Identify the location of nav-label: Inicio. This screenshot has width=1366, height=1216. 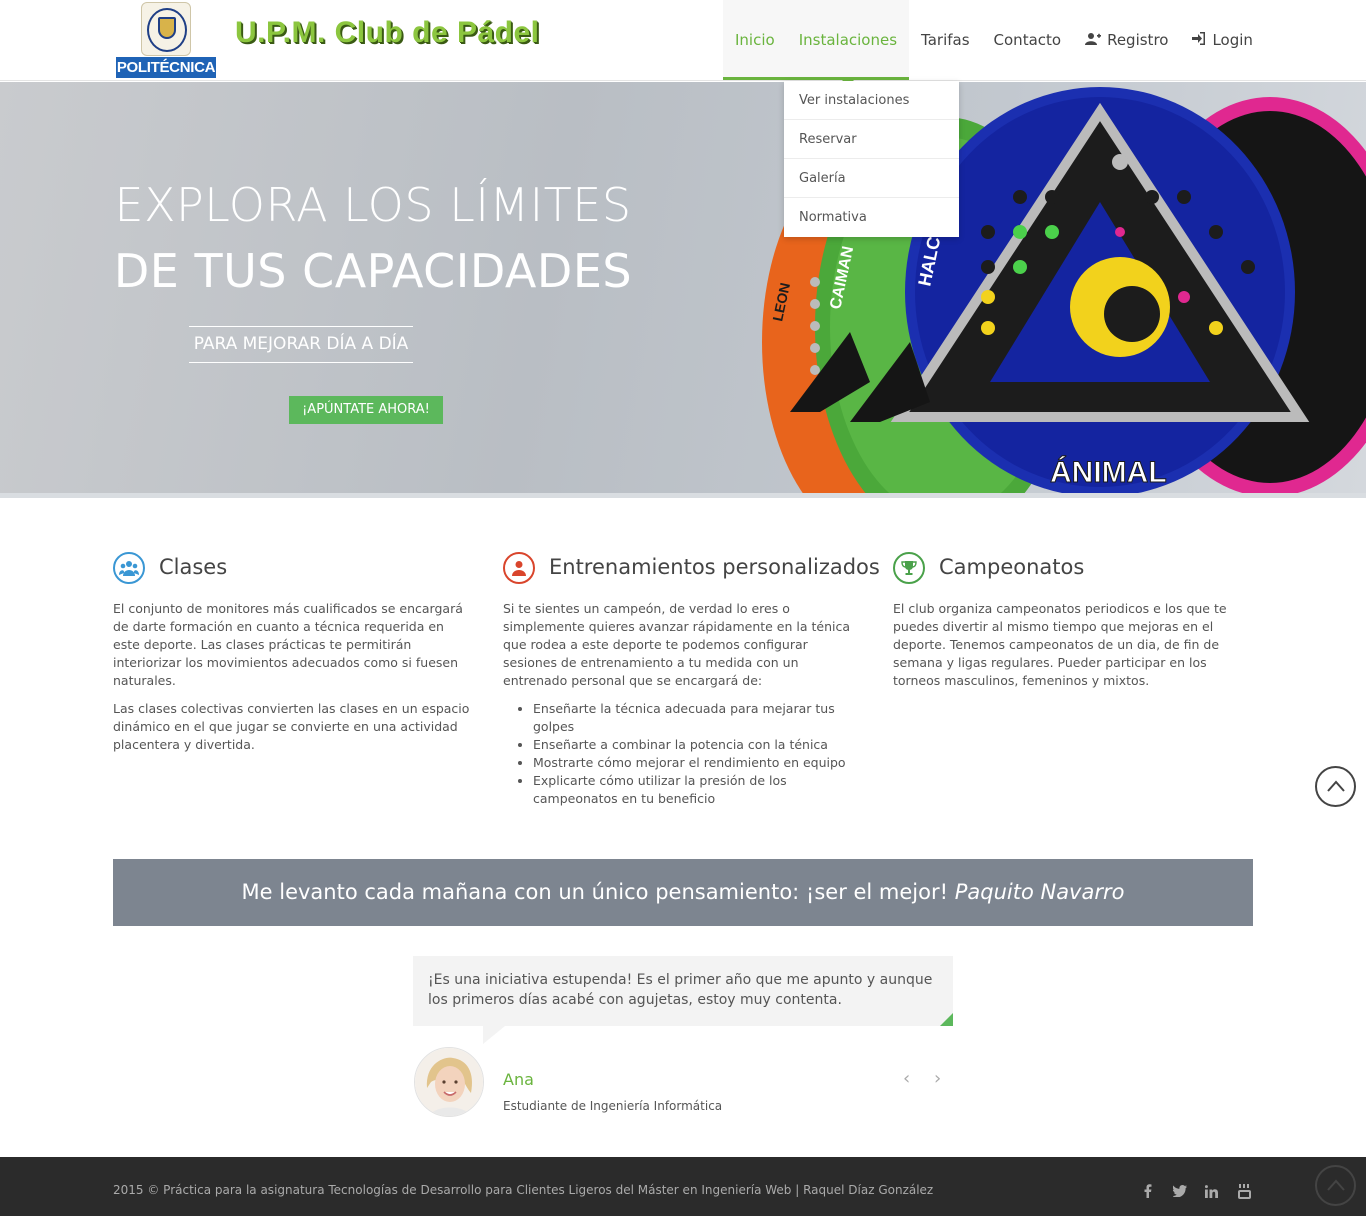
(755, 40).